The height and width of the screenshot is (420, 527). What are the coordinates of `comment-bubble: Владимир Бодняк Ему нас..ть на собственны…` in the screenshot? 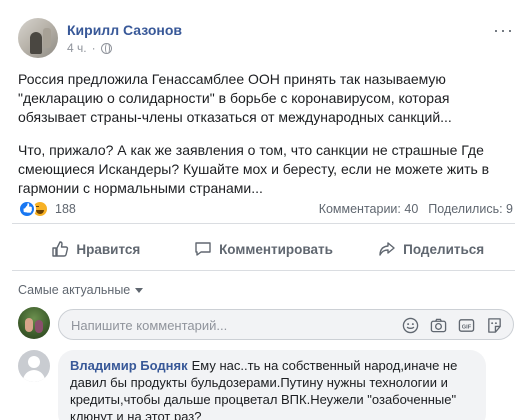 It's located at (272, 385).